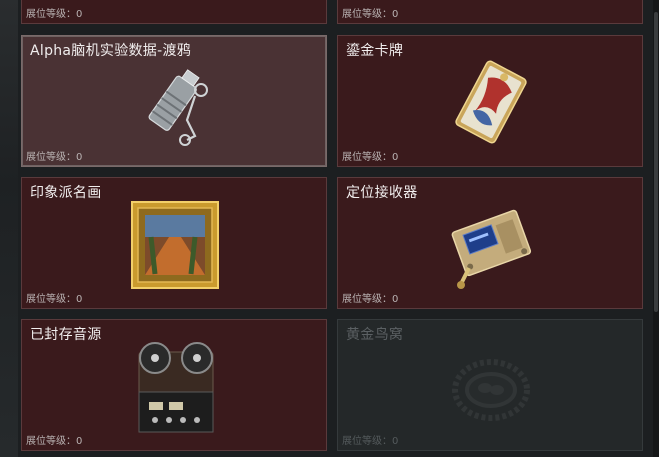 This screenshot has height=457, width=659. I want to click on exhibit-title: 黄金鸟窝, so click(375, 335).